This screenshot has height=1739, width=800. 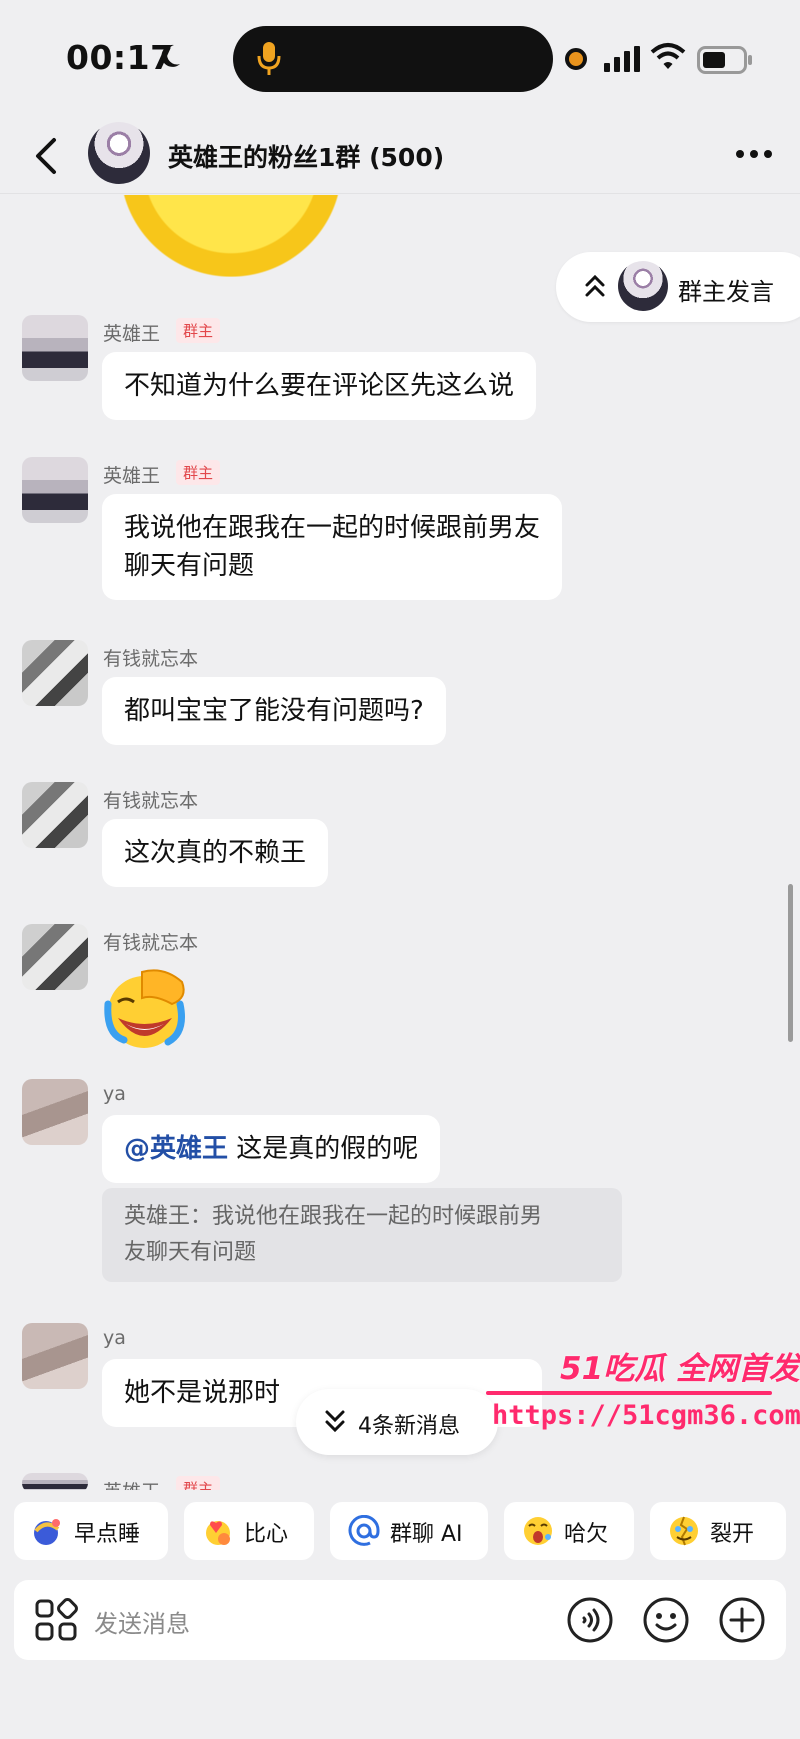 I want to click on more-options-icon, so click(x=754, y=154).